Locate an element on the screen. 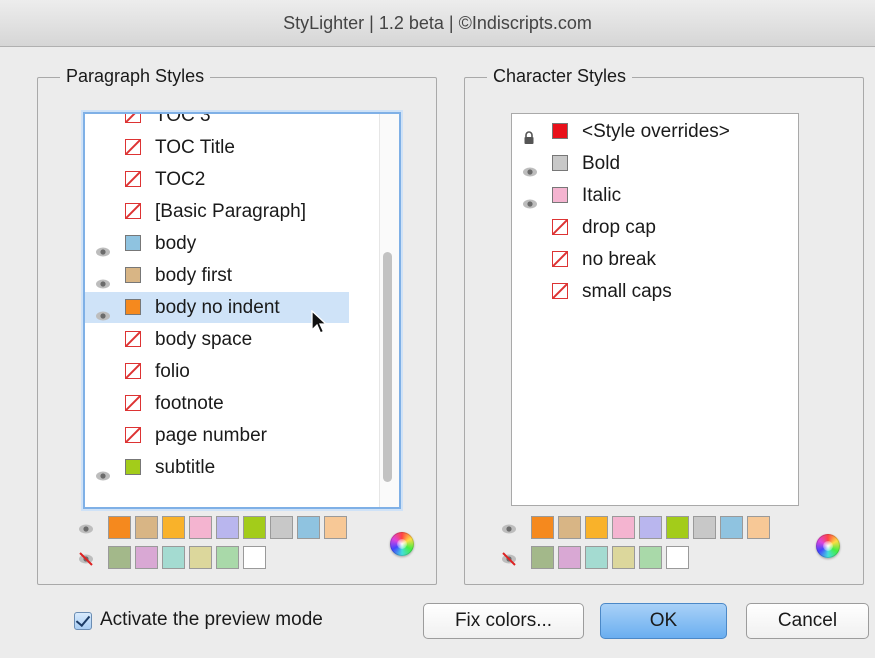 This screenshot has width=875, height=658. paragraph-style-item: TOC 3 is located at coordinates (217, 122).